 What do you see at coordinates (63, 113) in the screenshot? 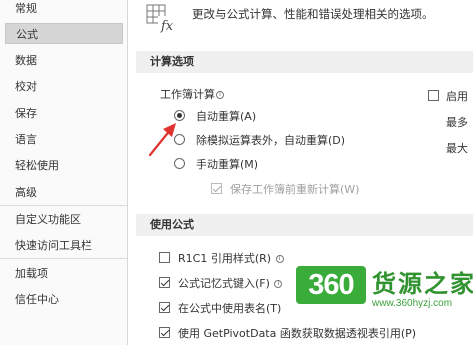
I see `sidebar-item-save: 保存` at bounding box center [63, 113].